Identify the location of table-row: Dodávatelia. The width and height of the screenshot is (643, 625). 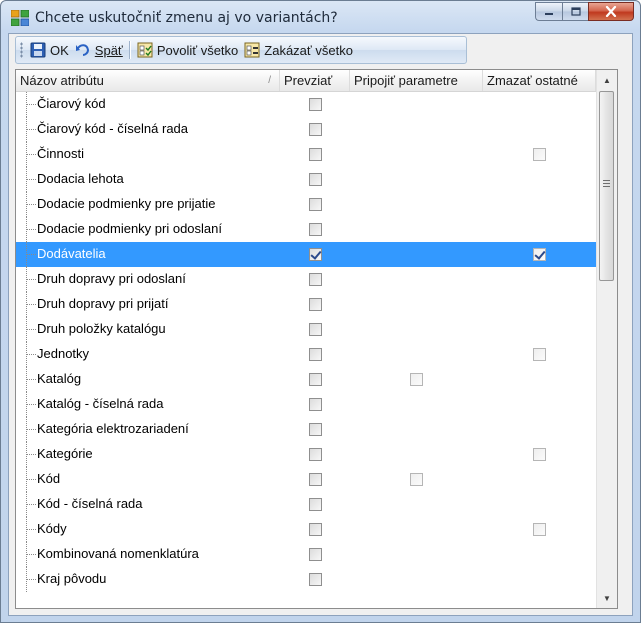
(306, 254).